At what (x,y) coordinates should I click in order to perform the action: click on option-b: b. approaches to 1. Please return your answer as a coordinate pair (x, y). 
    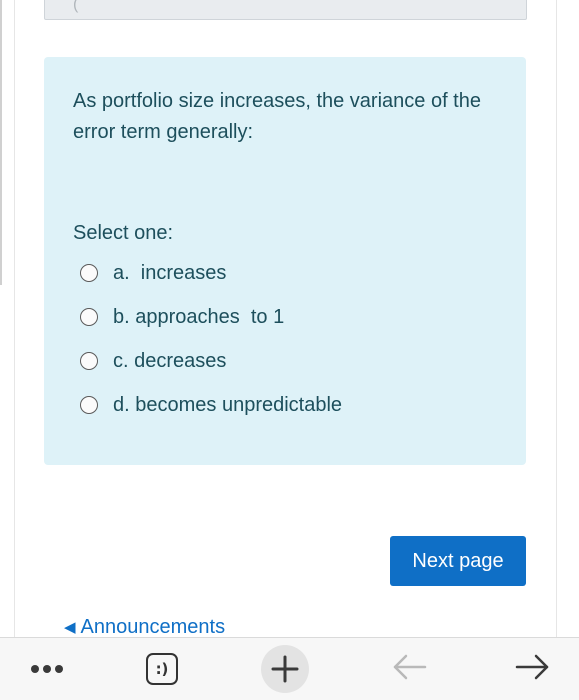
    Looking at the image, I should click on (182, 317).